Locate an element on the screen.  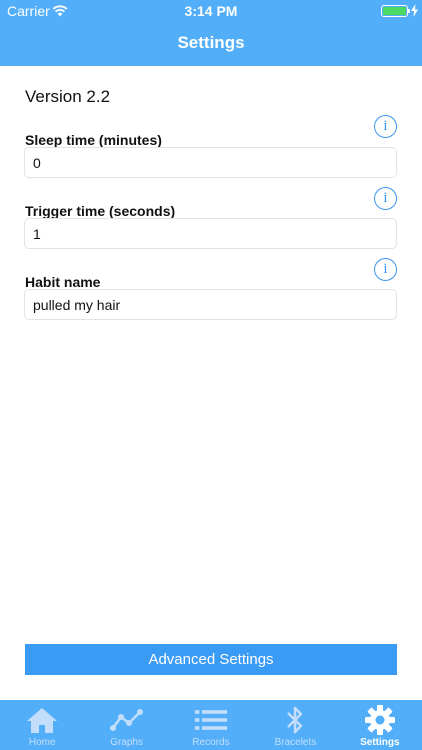
tab-records: Records is located at coordinates (211, 725).